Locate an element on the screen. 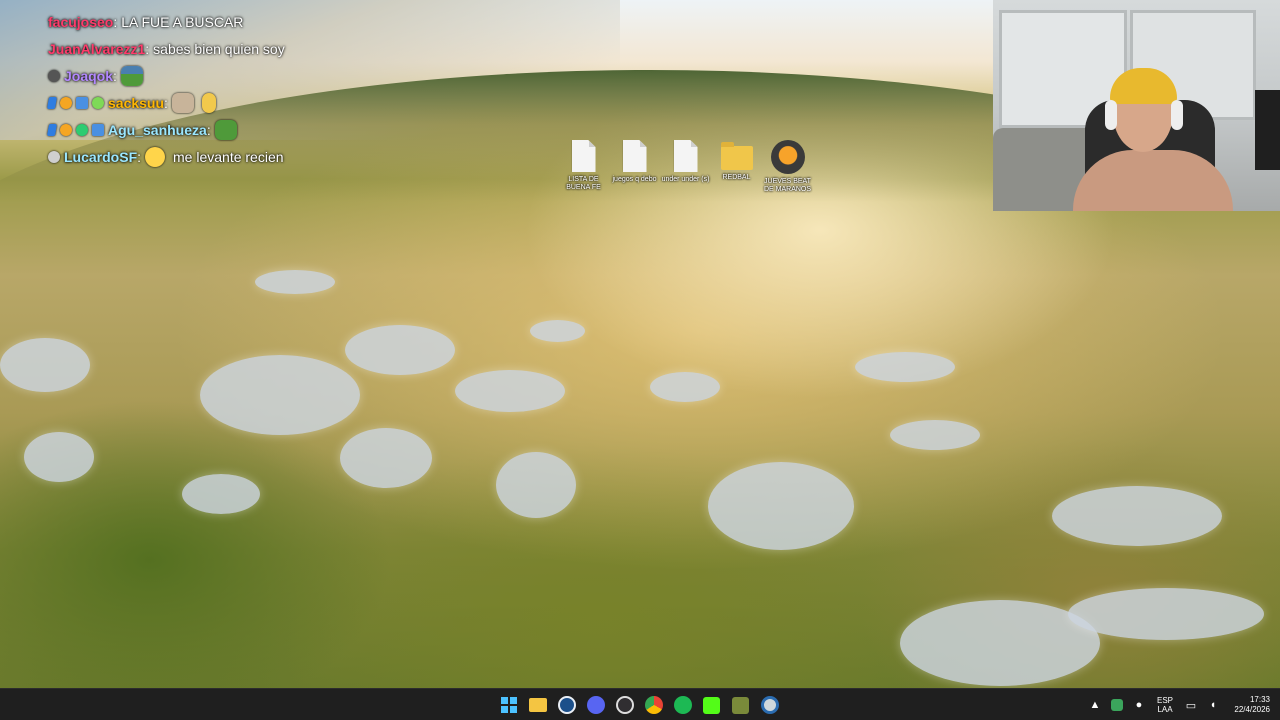 This screenshot has height=720, width=1280. taskbar: ▲ ● ESP LAA ▭ ◖ 17:33 22/4/2026 is located at coordinates (640, 704).